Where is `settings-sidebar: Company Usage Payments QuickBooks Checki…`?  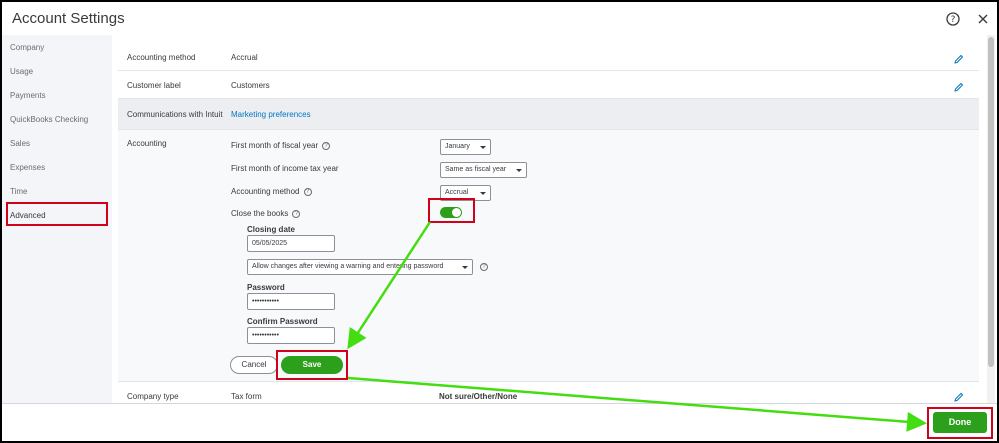 settings-sidebar: Company Usage Payments QuickBooks Checki… is located at coordinates (57, 219).